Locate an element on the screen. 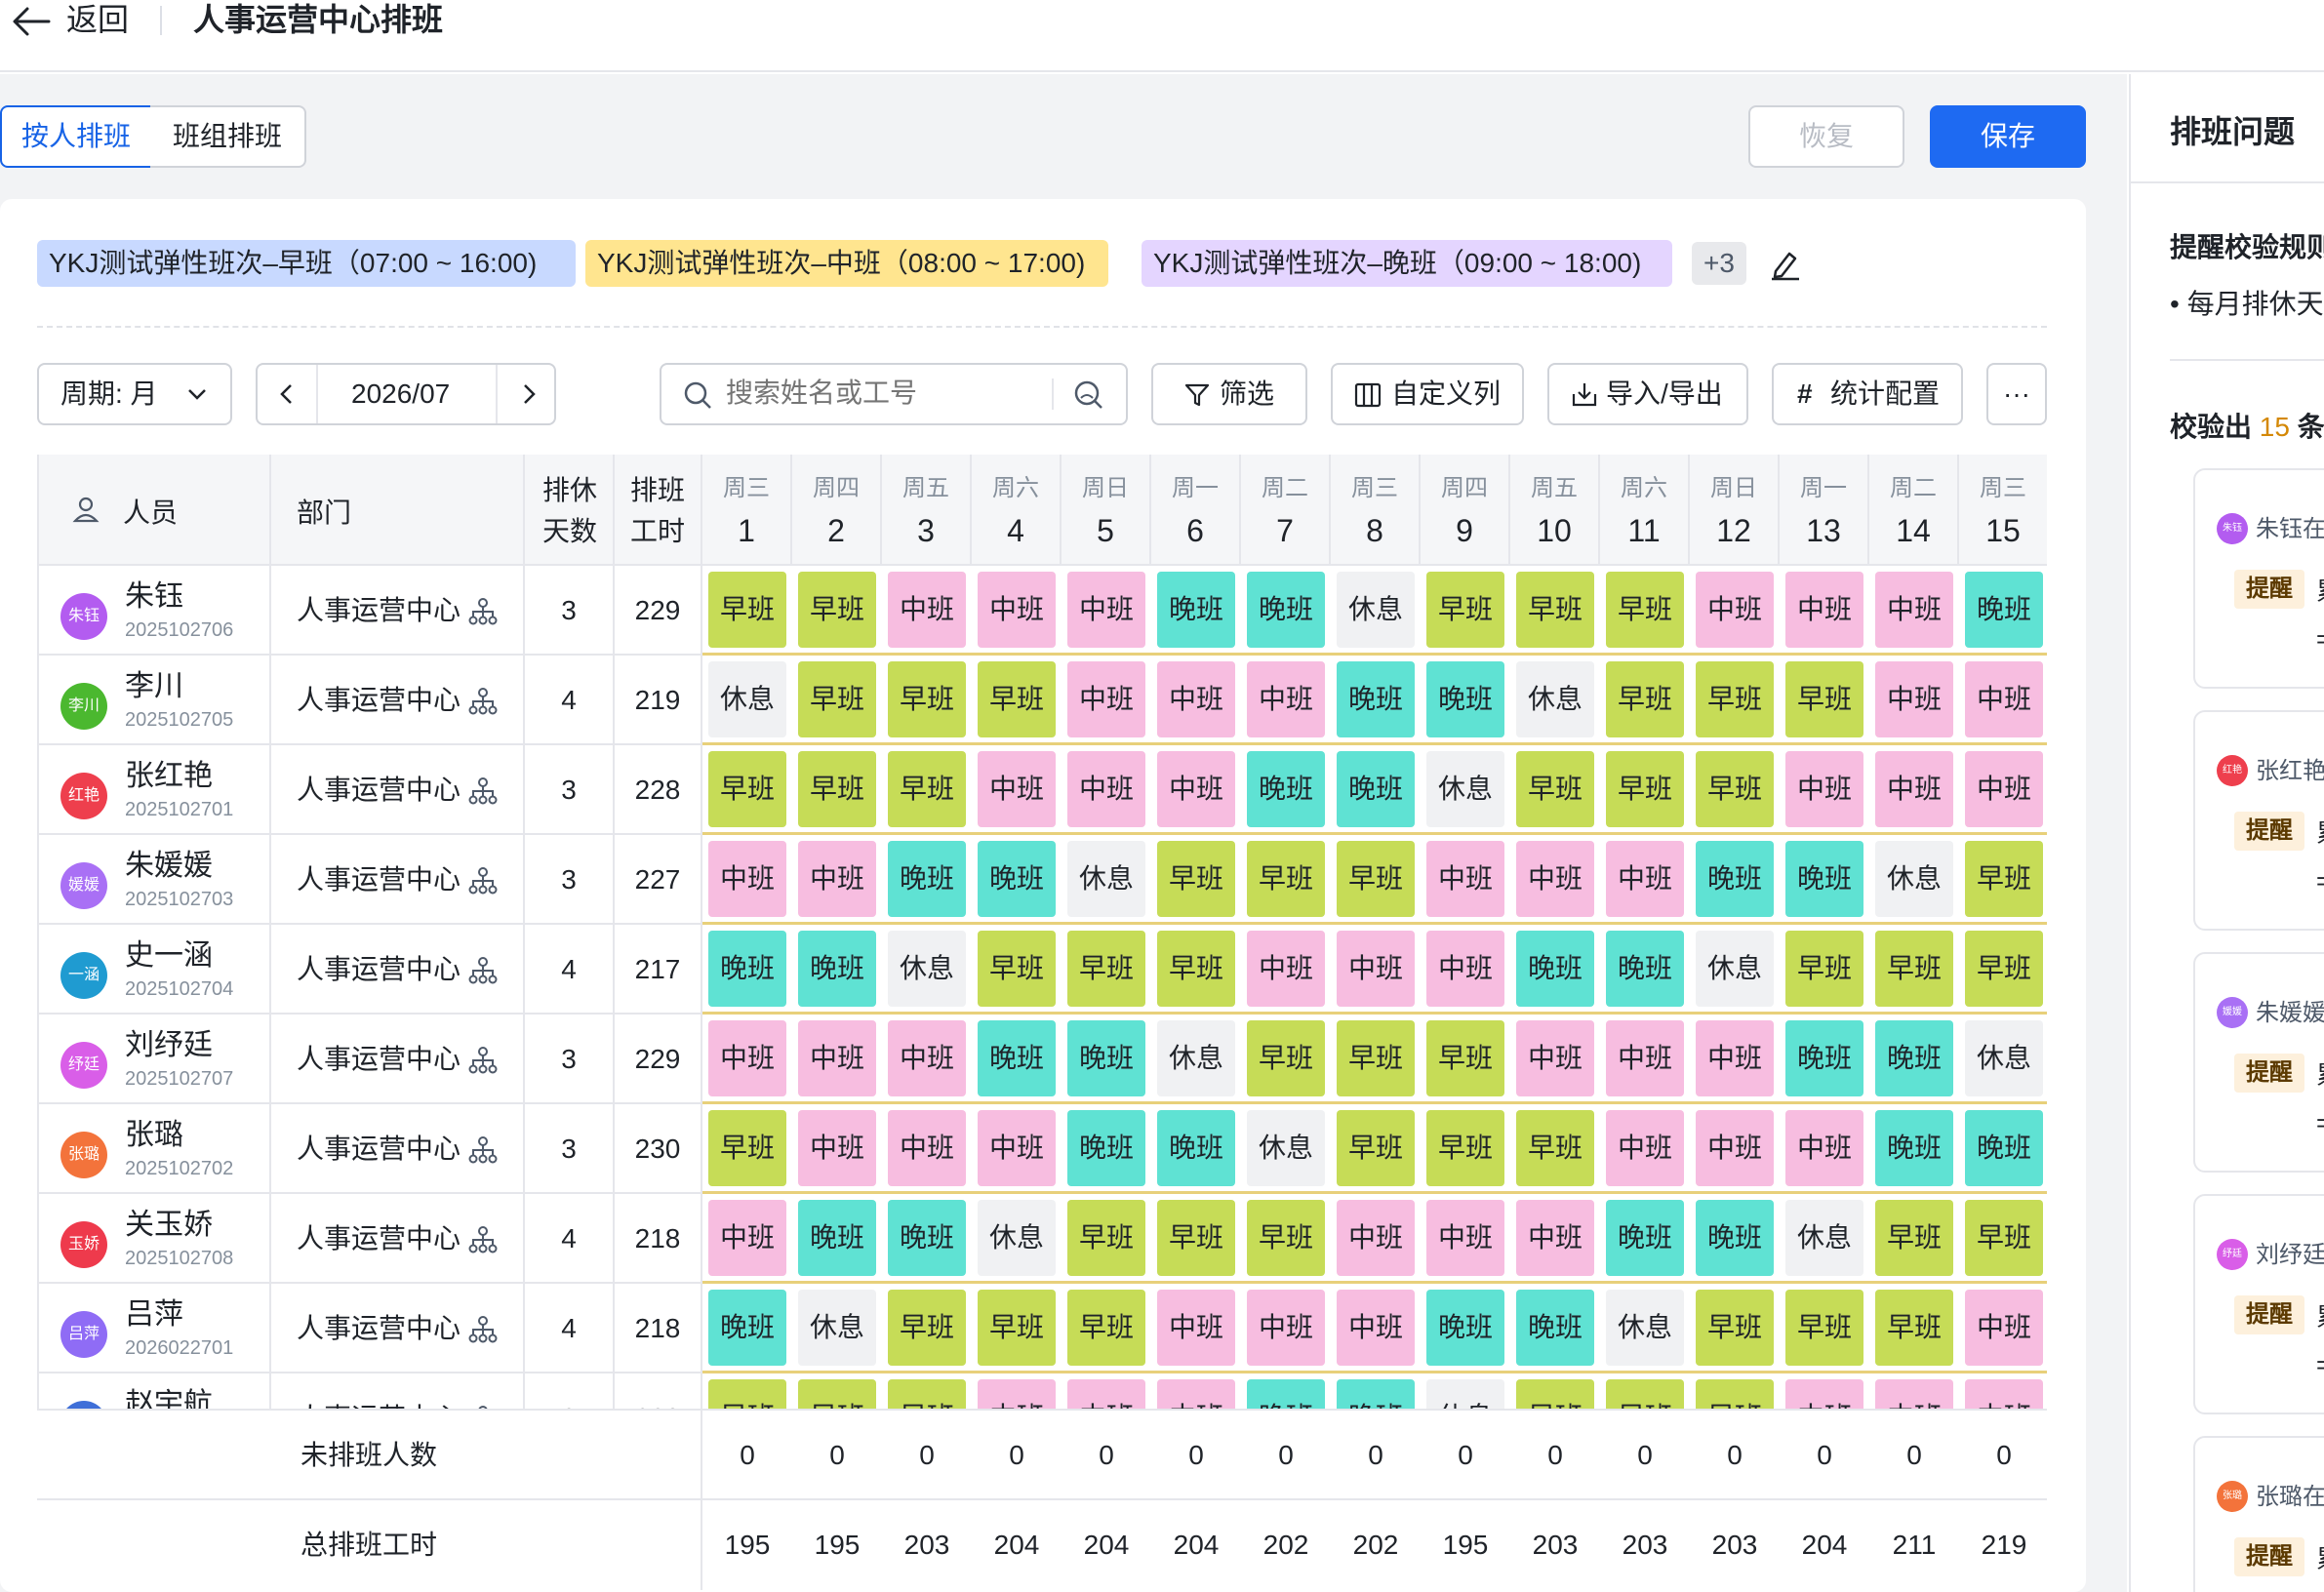 This screenshot has height=1592, width=2324. person-search-icon is located at coordinates (1087, 395).